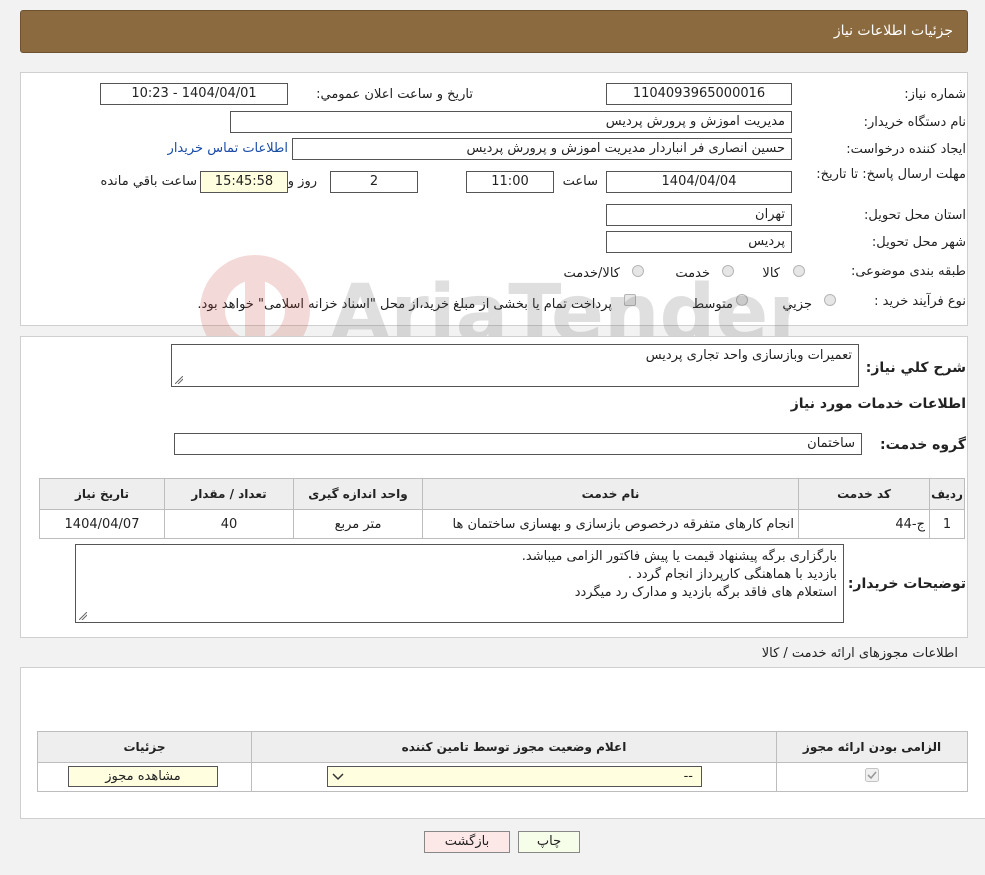 The width and height of the screenshot is (985, 875). Describe the element at coordinates (797, 304) in the screenshot. I see `process-option-minor: جزیي` at that location.